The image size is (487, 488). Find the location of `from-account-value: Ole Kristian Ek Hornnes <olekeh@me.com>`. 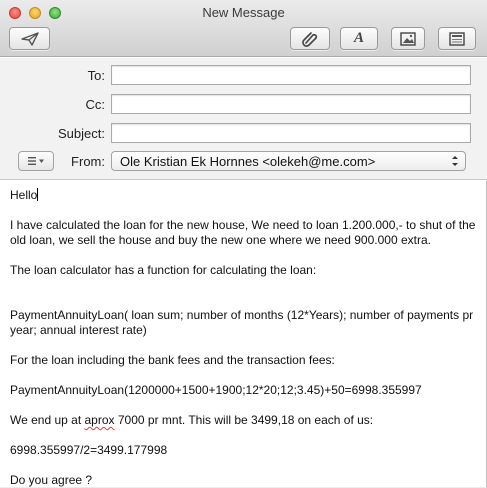

from-account-value: Ole Kristian Ek Hornnes <olekeh@me.com> is located at coordinates (248, 161).